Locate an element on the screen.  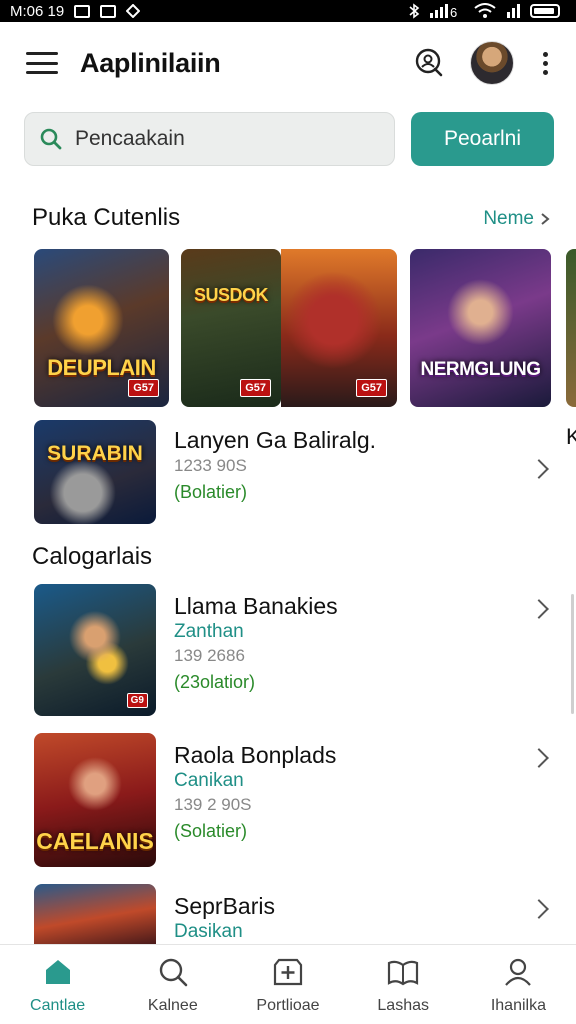
nav-item-home: Cantlae is located at coordinates (57, 984).